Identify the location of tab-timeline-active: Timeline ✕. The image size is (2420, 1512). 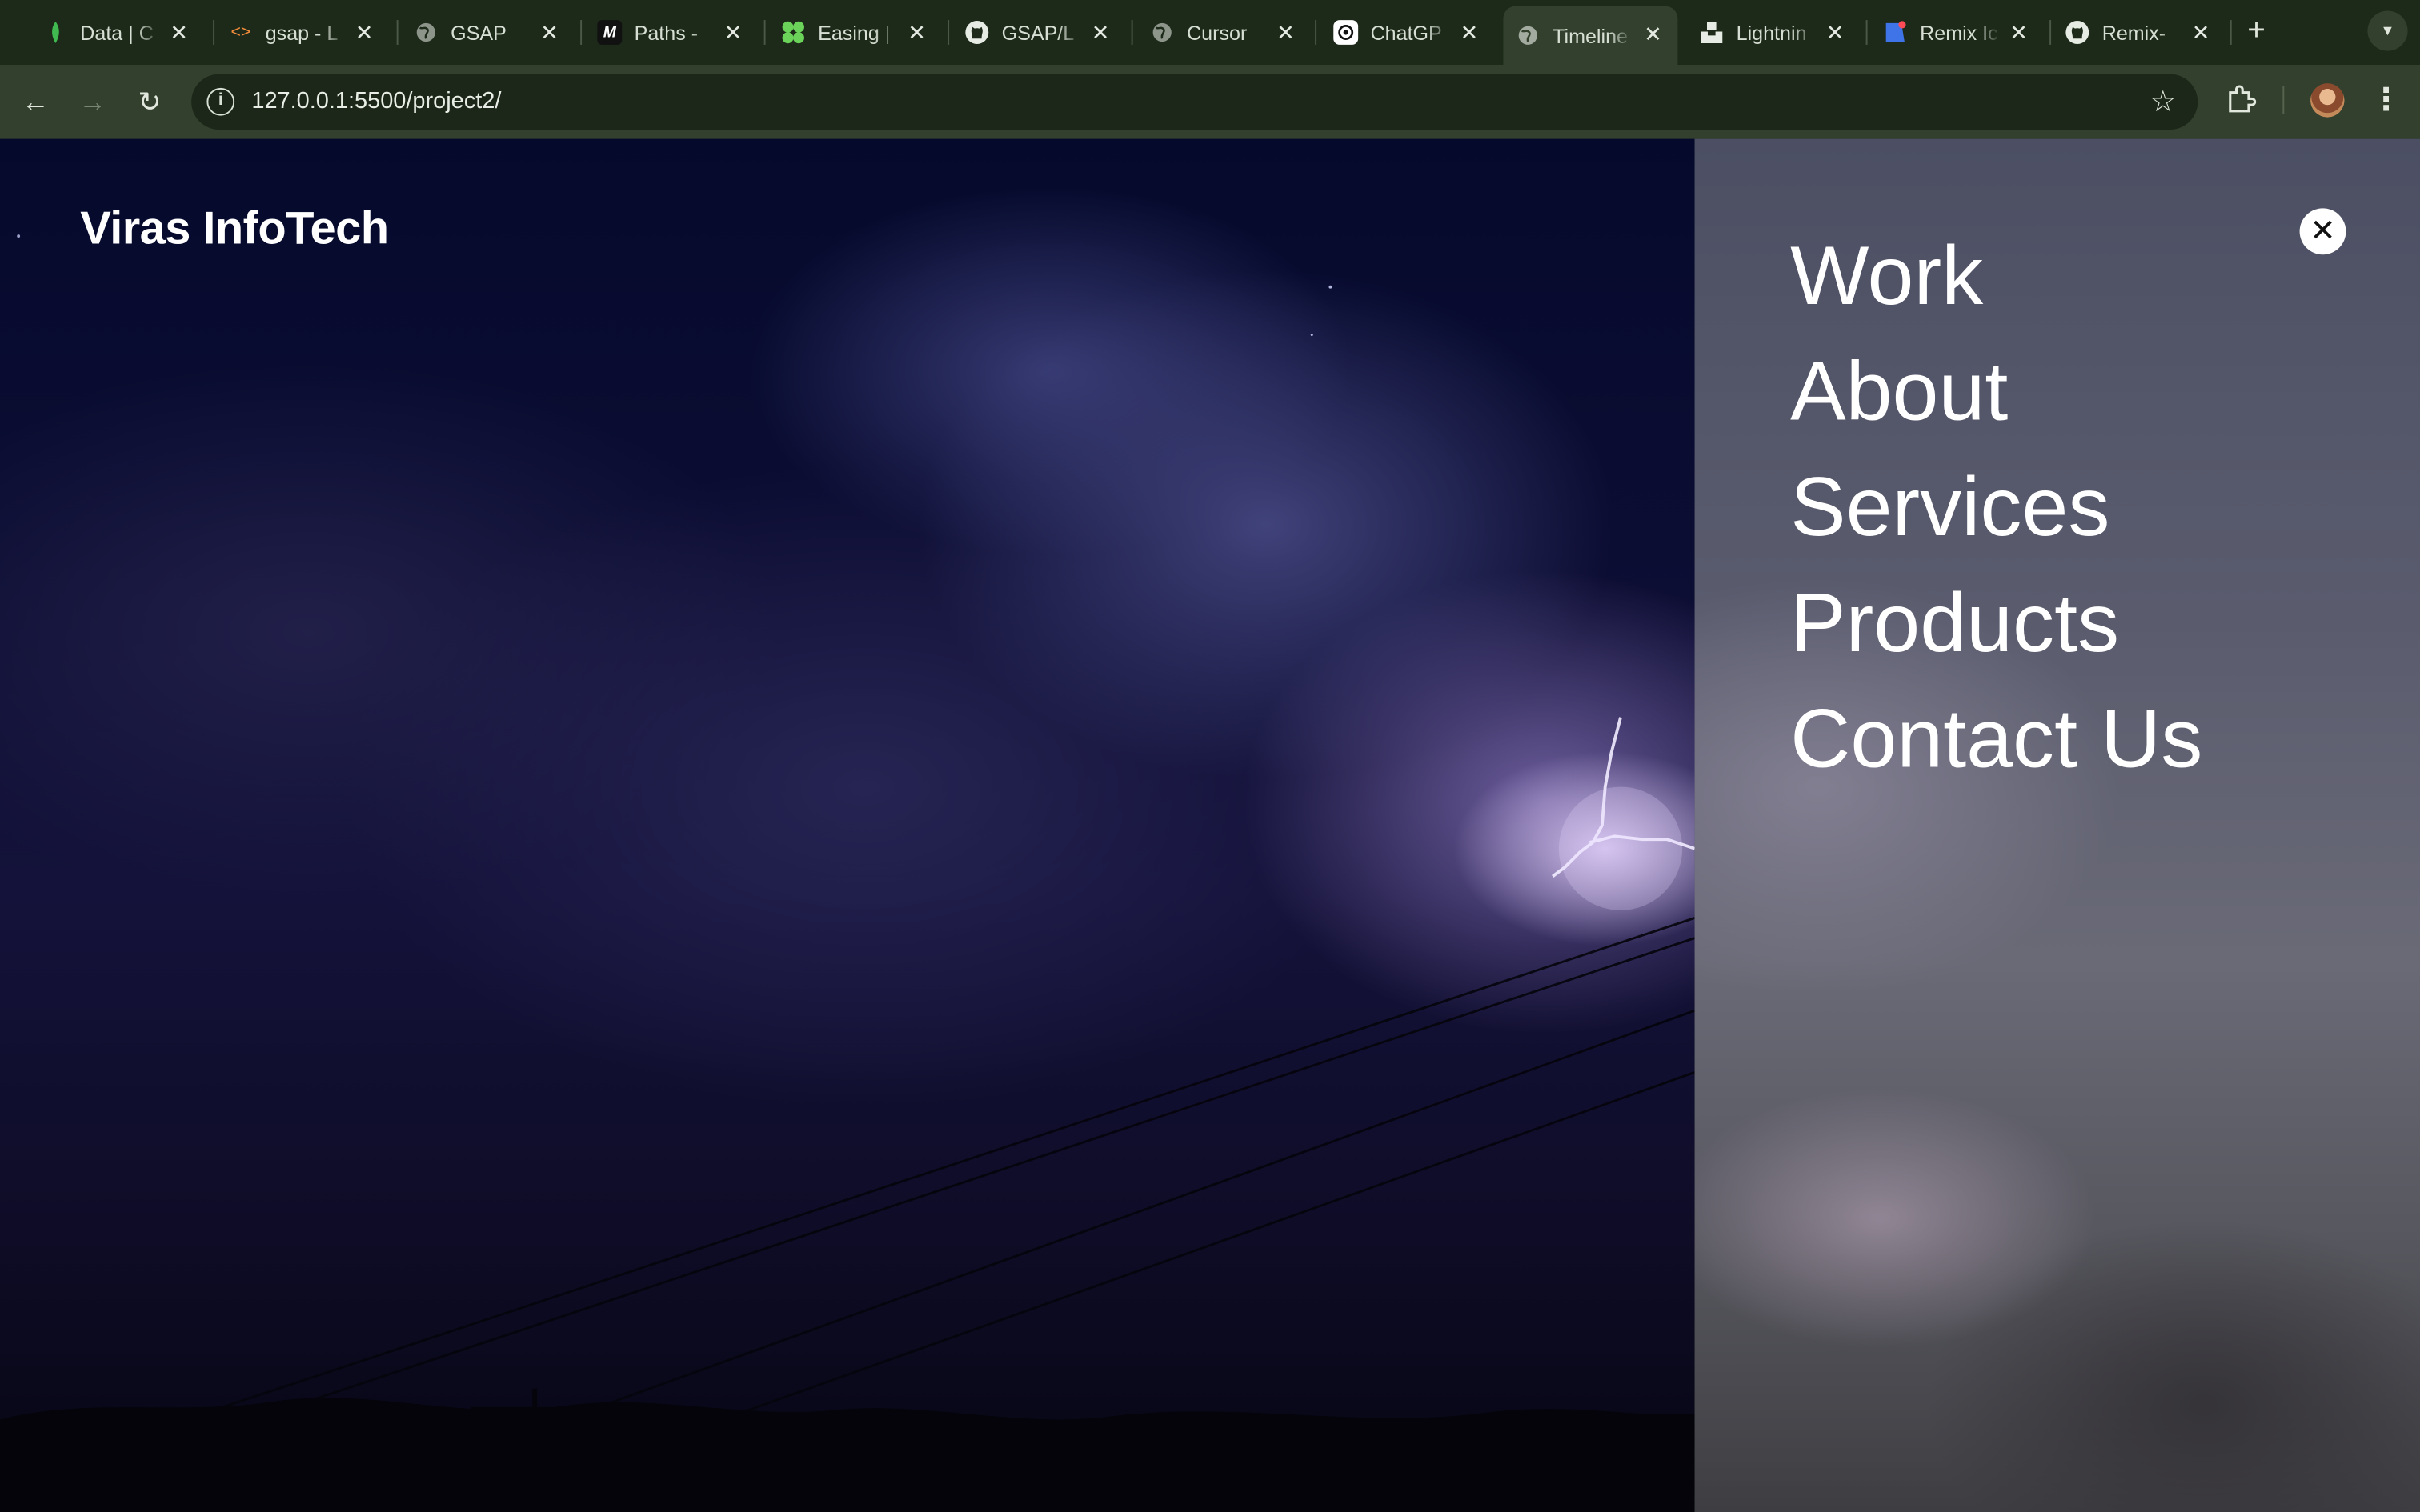
(1590, 35).